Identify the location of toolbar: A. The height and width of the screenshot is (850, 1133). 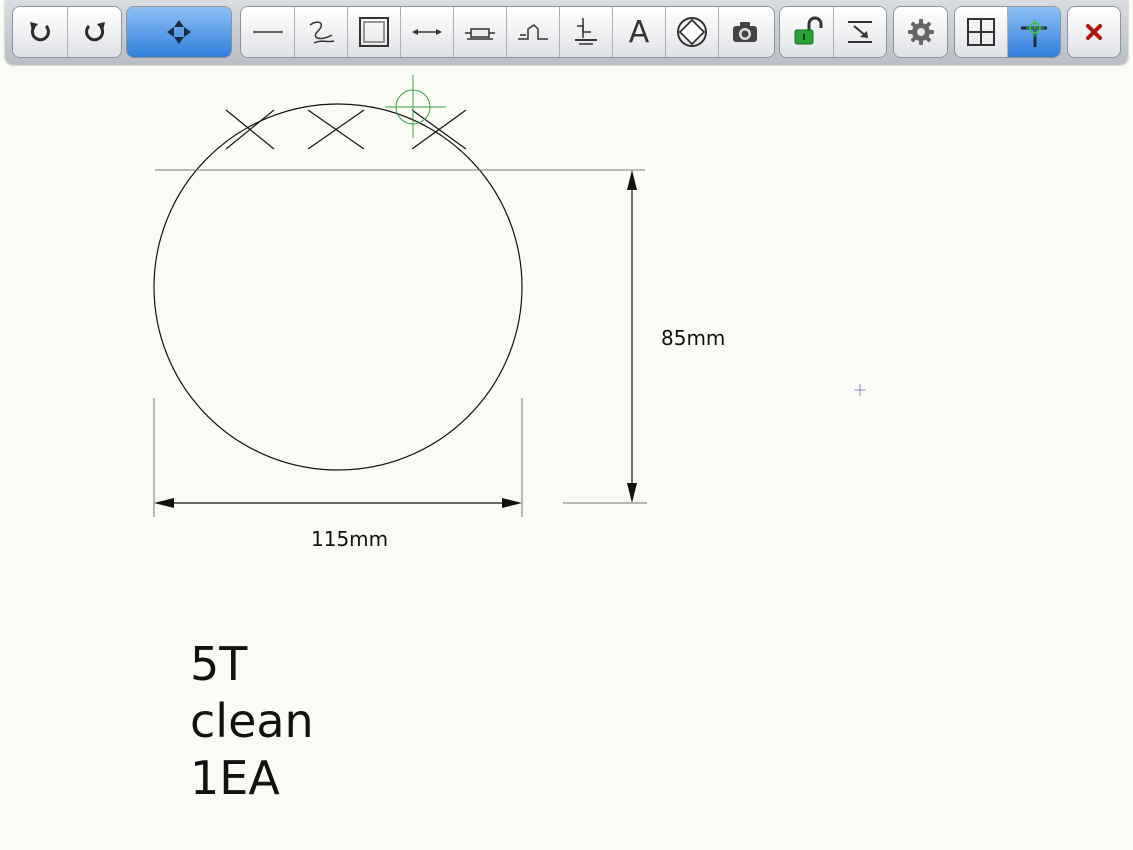
(566, 32).